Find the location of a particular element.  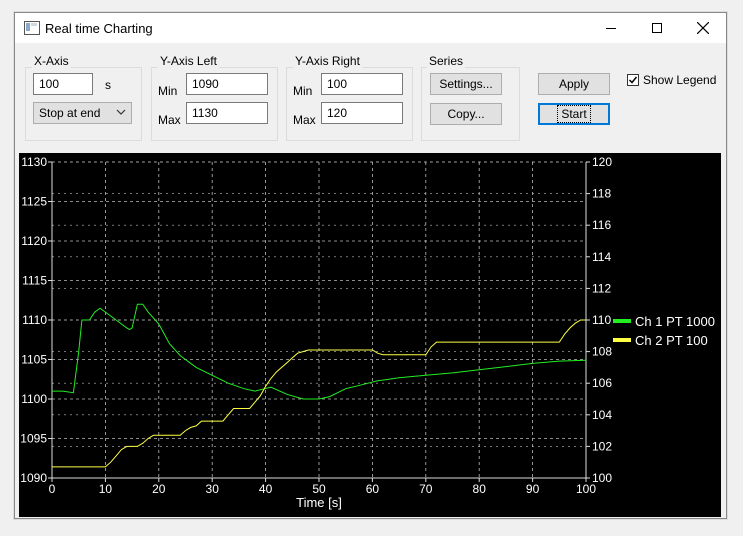

y-right-min-input: 100 is located at coordinates (362, 84).